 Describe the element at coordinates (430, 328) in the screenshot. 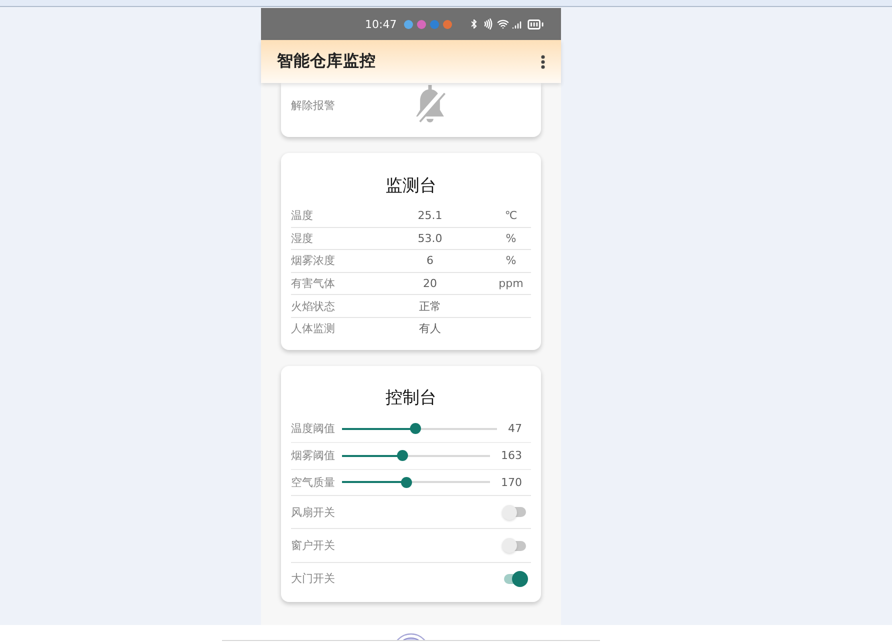

I see `row-value: 有人` at that location.